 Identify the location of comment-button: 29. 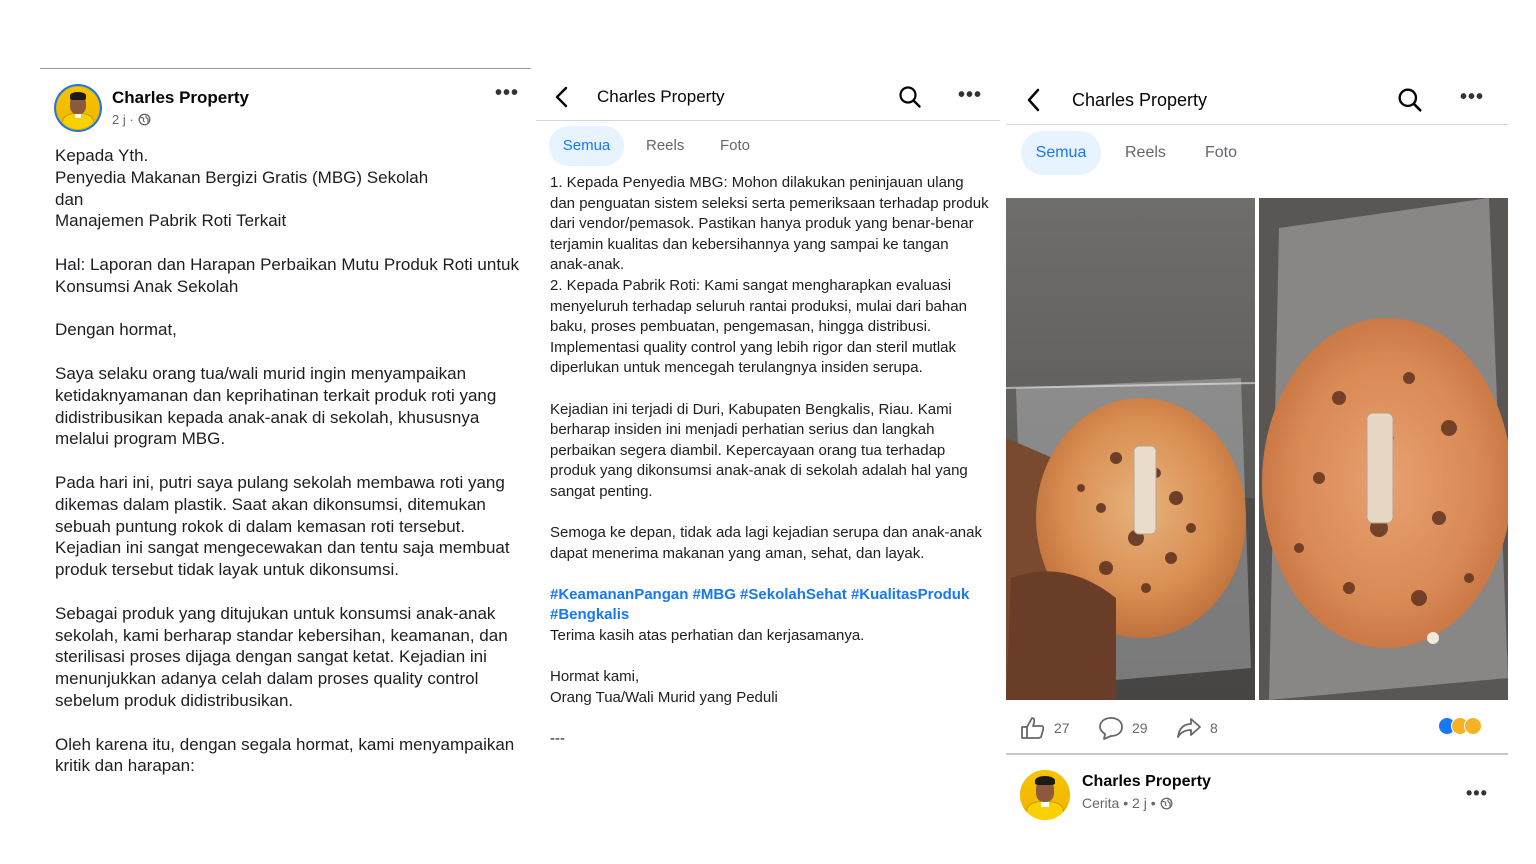
(1123, 728).